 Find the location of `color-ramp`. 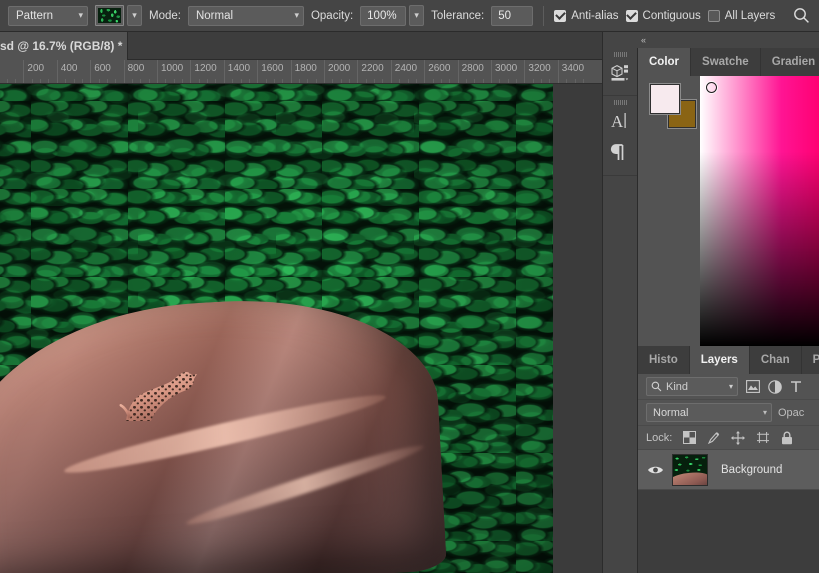

color-ramp is located at coordinates (759, 211).